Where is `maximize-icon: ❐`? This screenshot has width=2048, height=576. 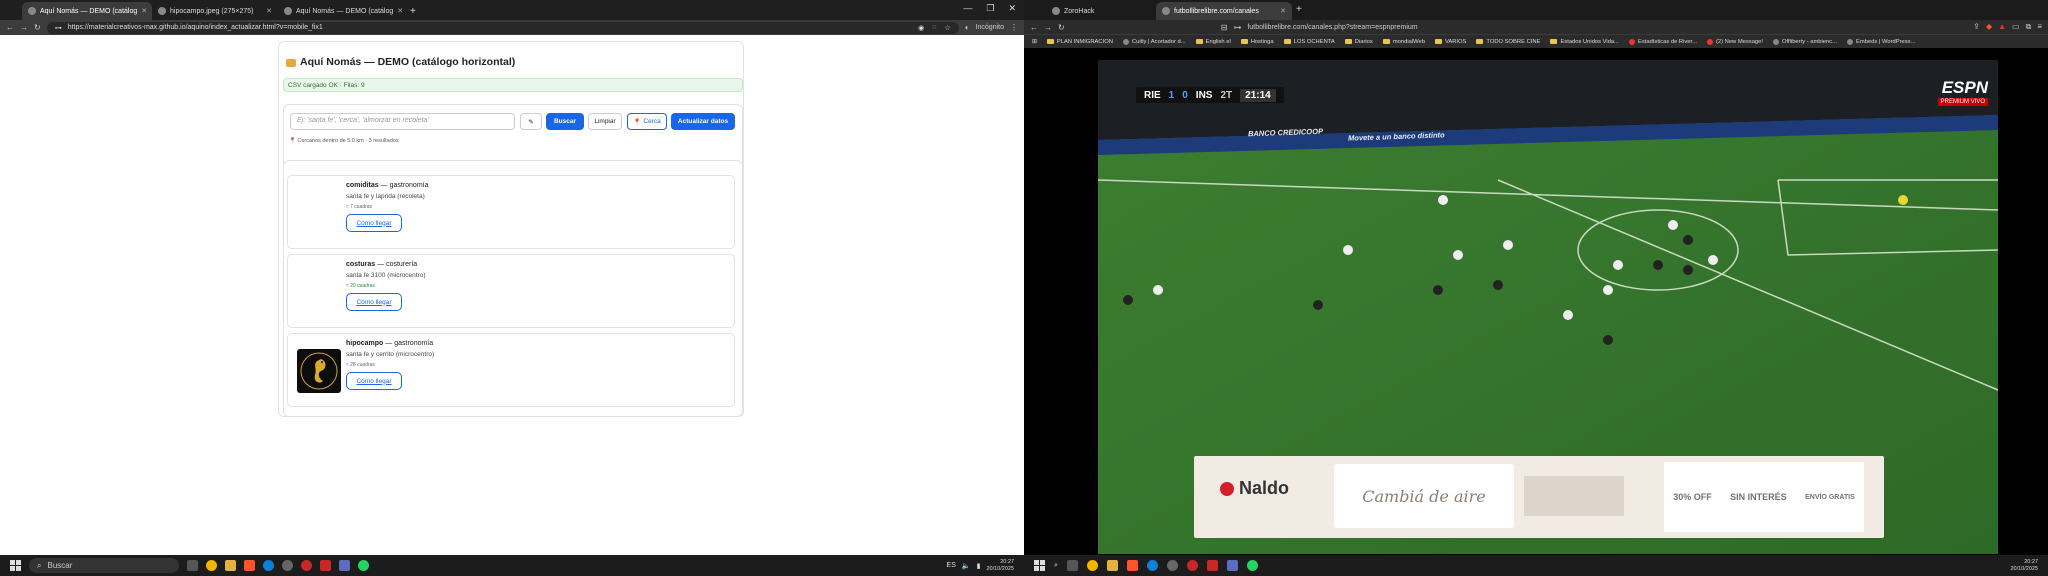 maximize-icon: ❐ is located at coordinates (990, 8).